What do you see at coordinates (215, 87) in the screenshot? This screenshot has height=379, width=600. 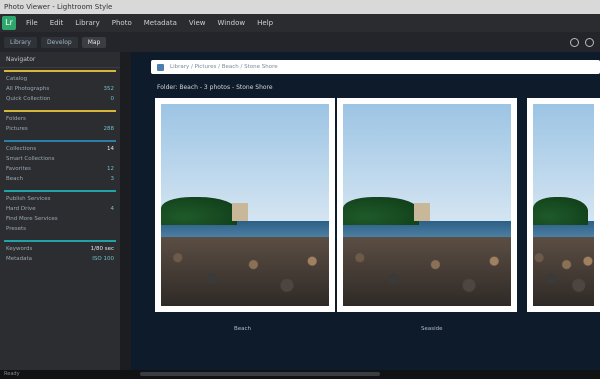 I see `breadcrumb: Folder: Beach - 3 photos - Stone Shore` at bounding box center [215, 87].